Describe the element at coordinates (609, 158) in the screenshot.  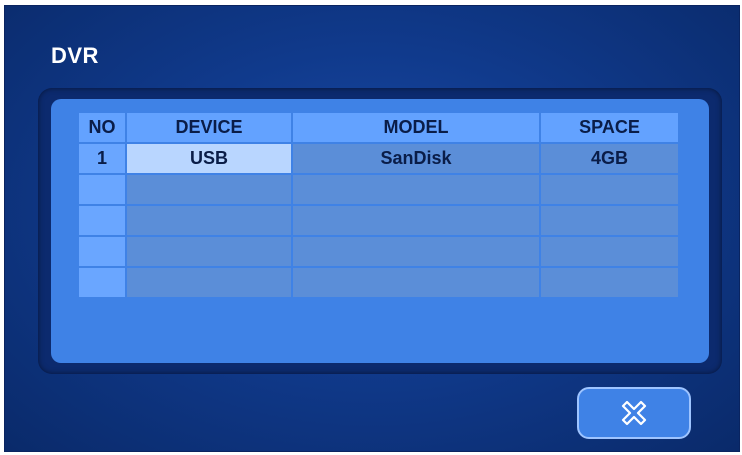
I see `cell-space: 4GB` at that location.